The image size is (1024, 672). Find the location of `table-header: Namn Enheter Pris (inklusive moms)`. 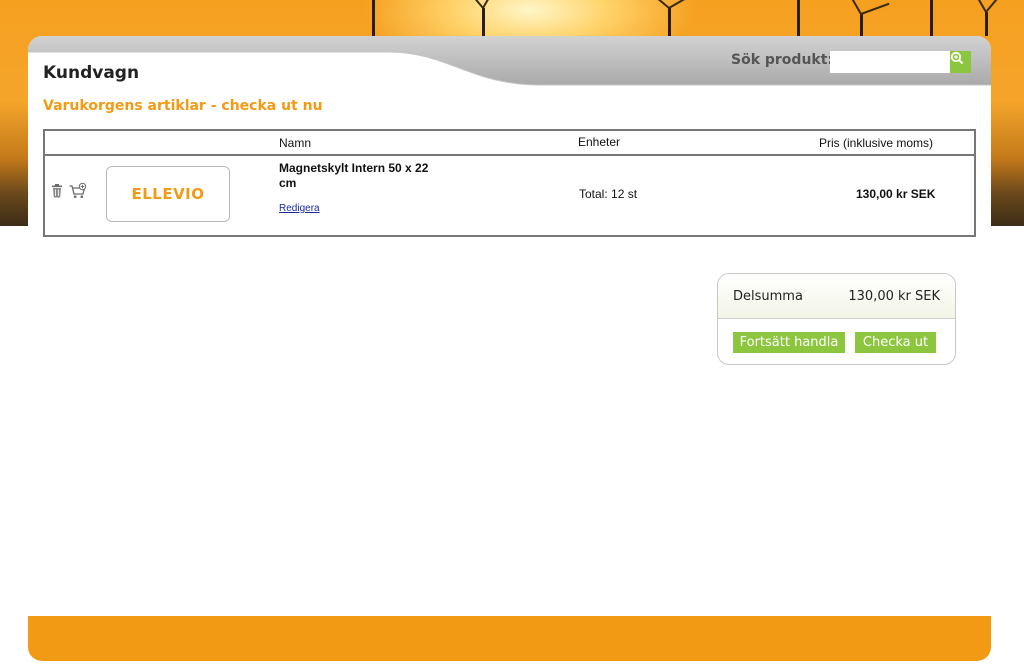

table-header: Namn Enheter Pris (inklusive moms) is located at coordinates (509, 143).